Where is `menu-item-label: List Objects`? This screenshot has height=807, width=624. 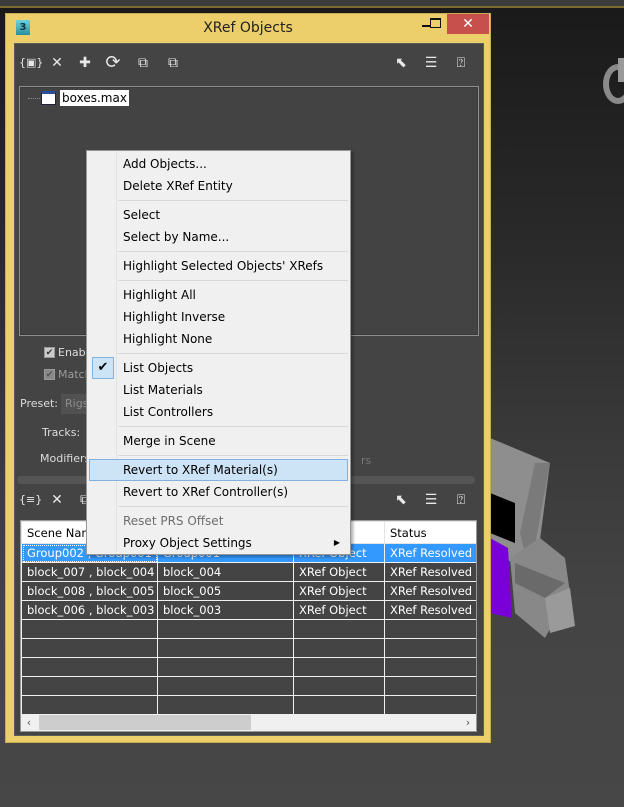 menu-item-label: List Objects is located at coordinates (158, 368).